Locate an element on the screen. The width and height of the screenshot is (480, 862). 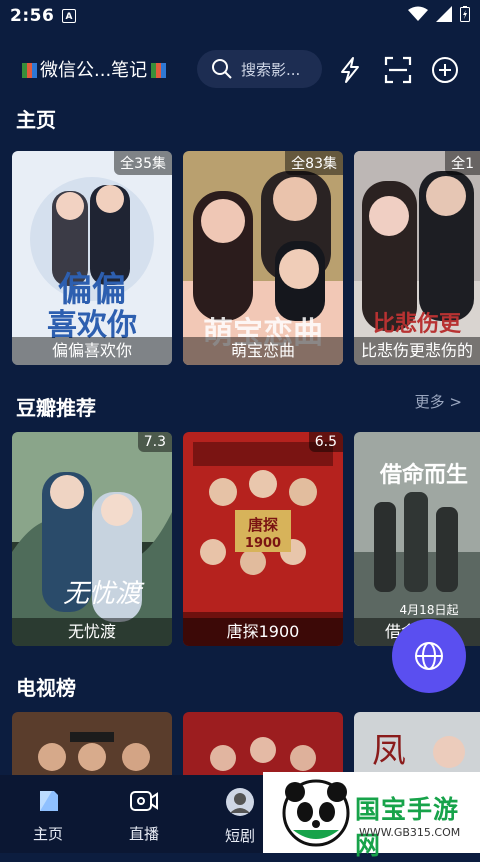
notification-icon: A is located at coordinates (69, 16).